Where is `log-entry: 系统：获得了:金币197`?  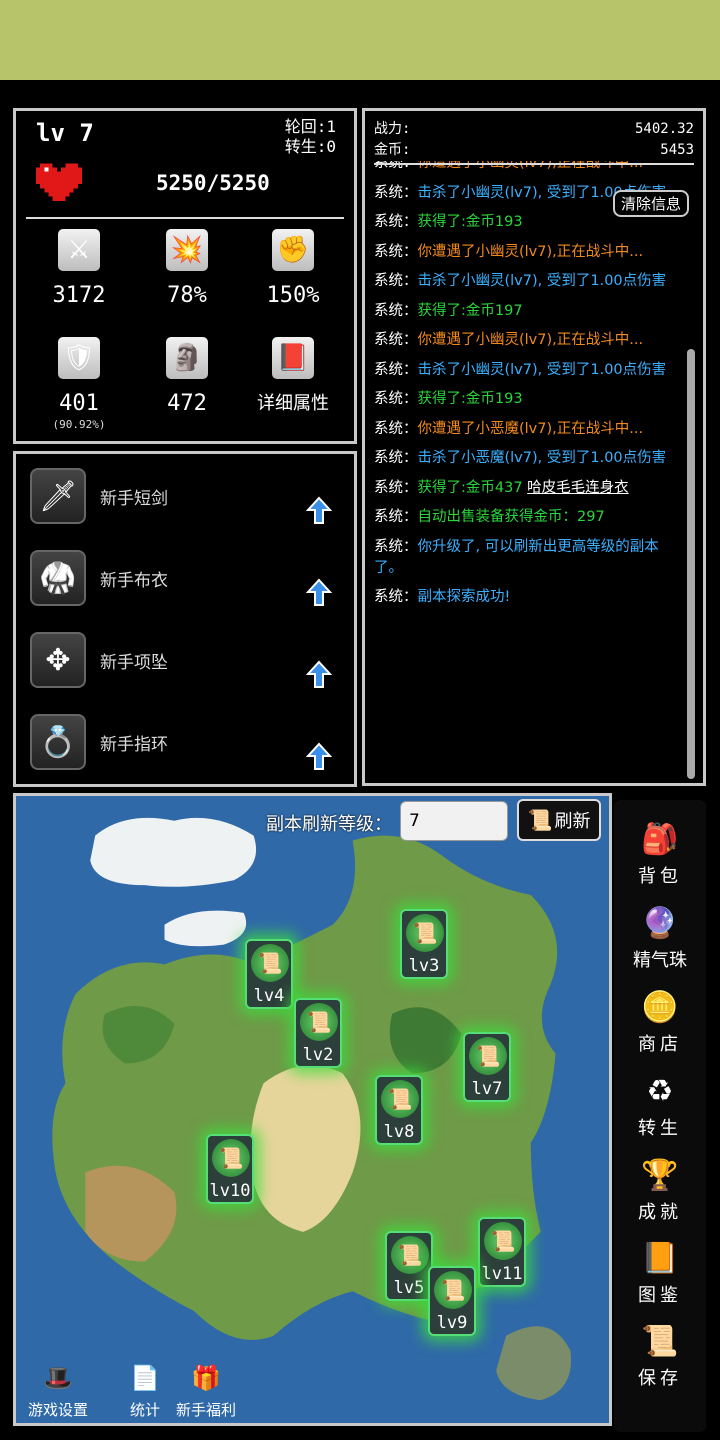 log-entry: 系统：获得了:金币197 is located at coordinates (448, 310).